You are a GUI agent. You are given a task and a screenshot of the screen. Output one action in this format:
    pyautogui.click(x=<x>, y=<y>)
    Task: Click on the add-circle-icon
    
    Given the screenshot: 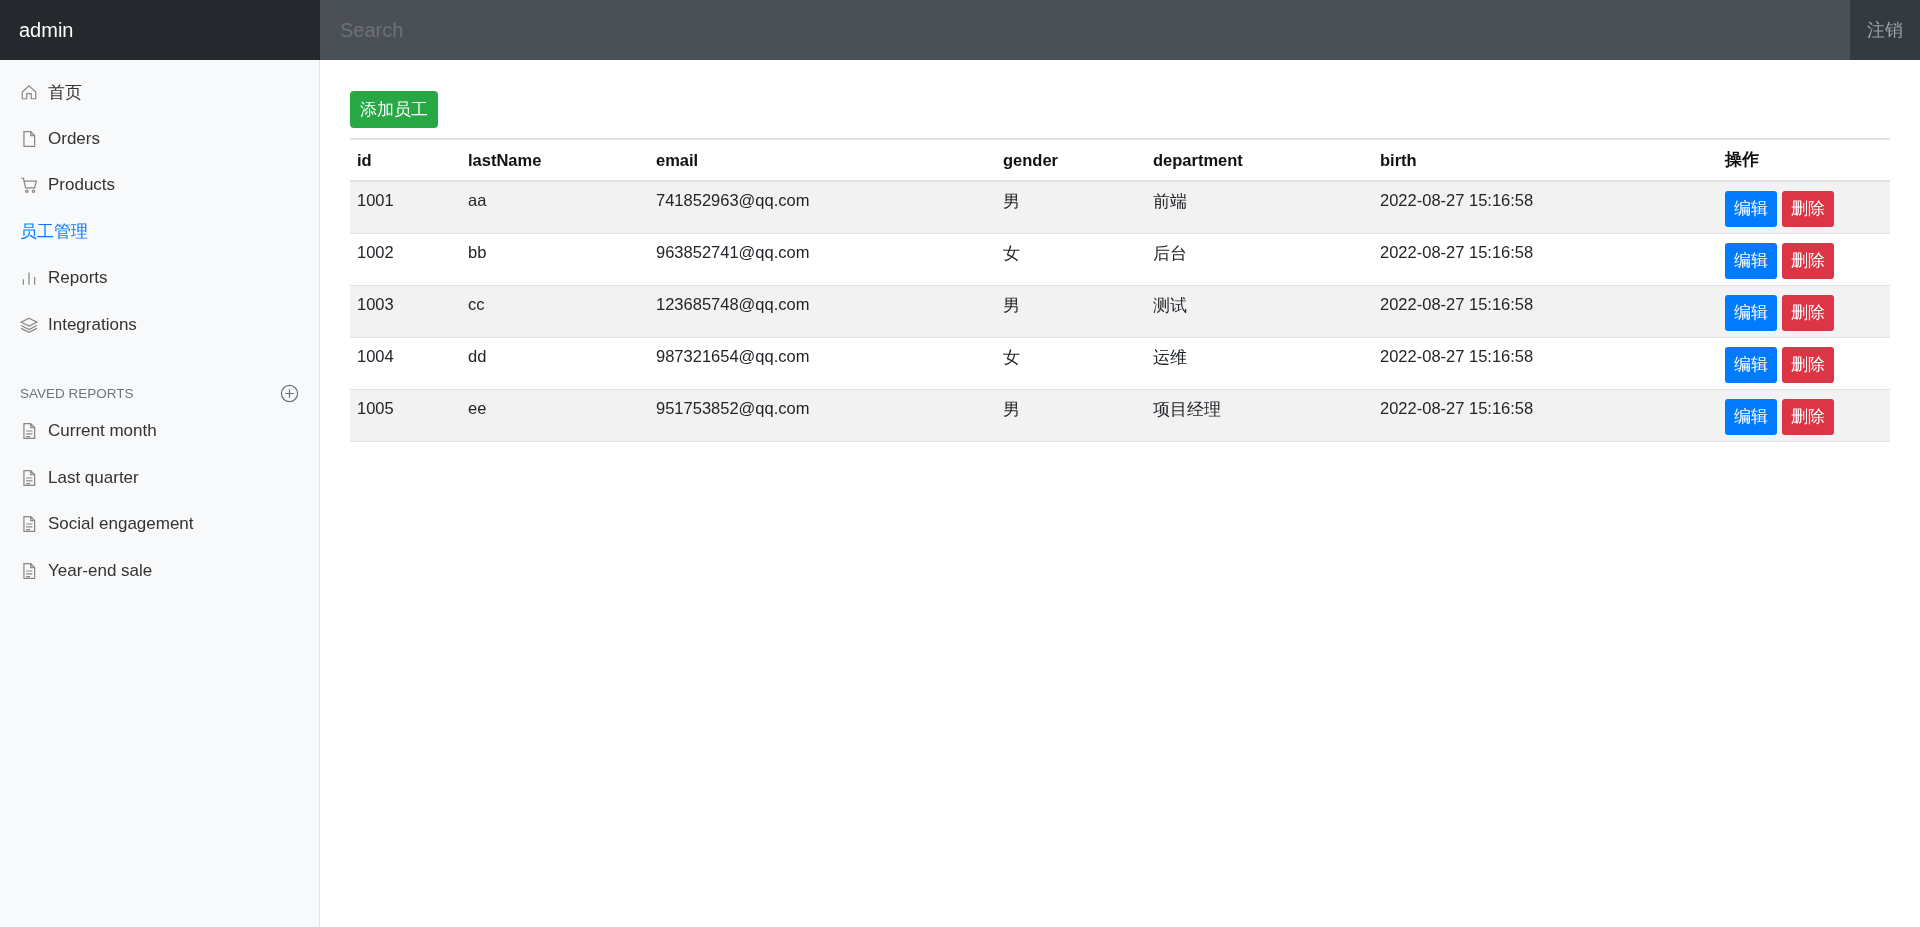 What is the action you would take?
    pyautogui.click(x=289, y=393)
    